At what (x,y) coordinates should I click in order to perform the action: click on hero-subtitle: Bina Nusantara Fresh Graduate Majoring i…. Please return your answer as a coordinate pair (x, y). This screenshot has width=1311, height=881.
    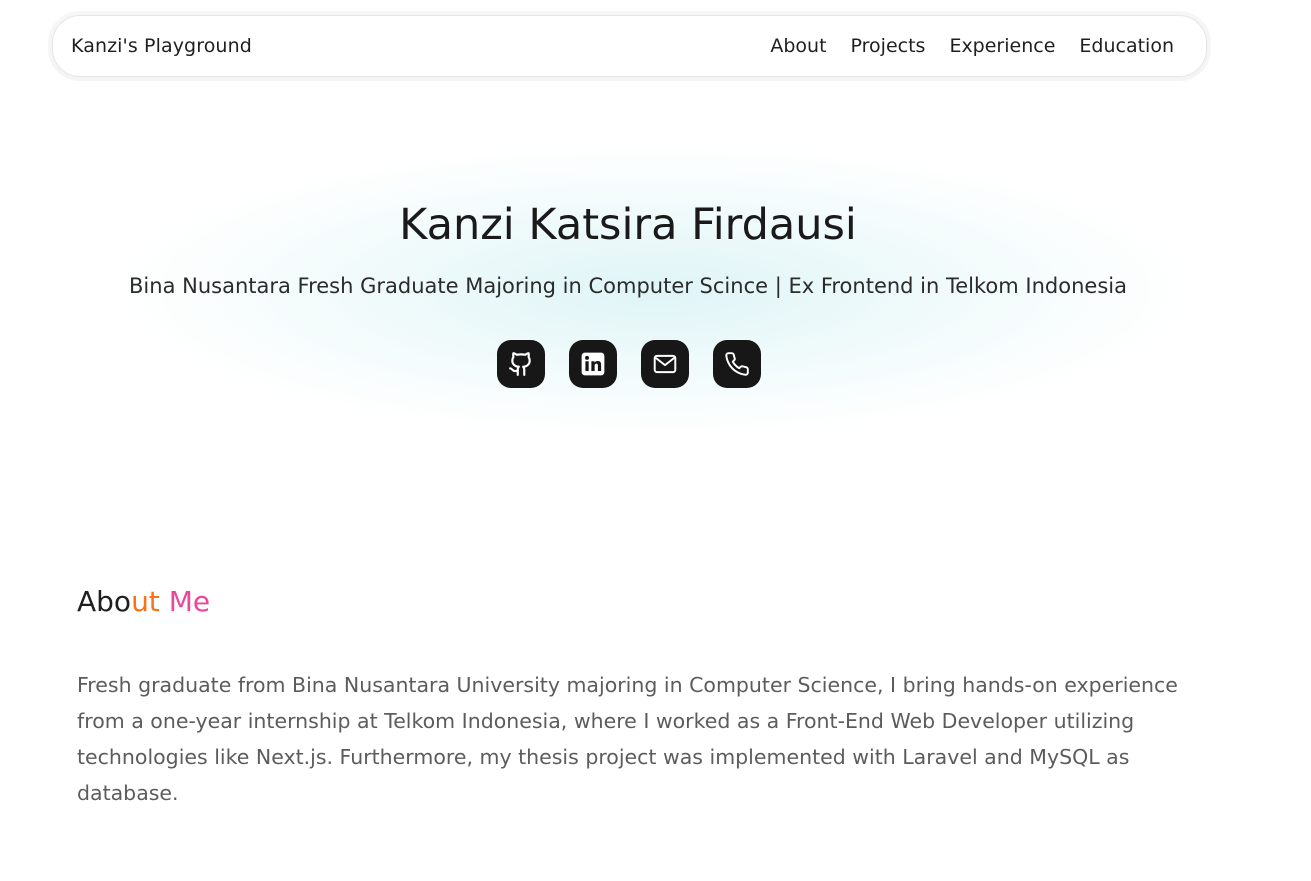
    Looking at the image, I should click on (628, 286).